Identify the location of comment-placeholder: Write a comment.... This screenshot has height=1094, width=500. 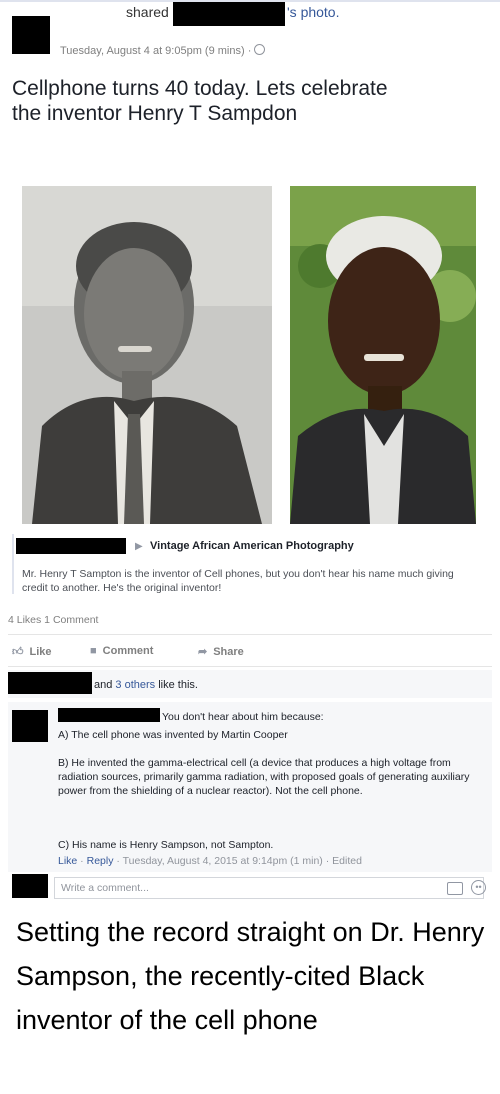
(105, 888).